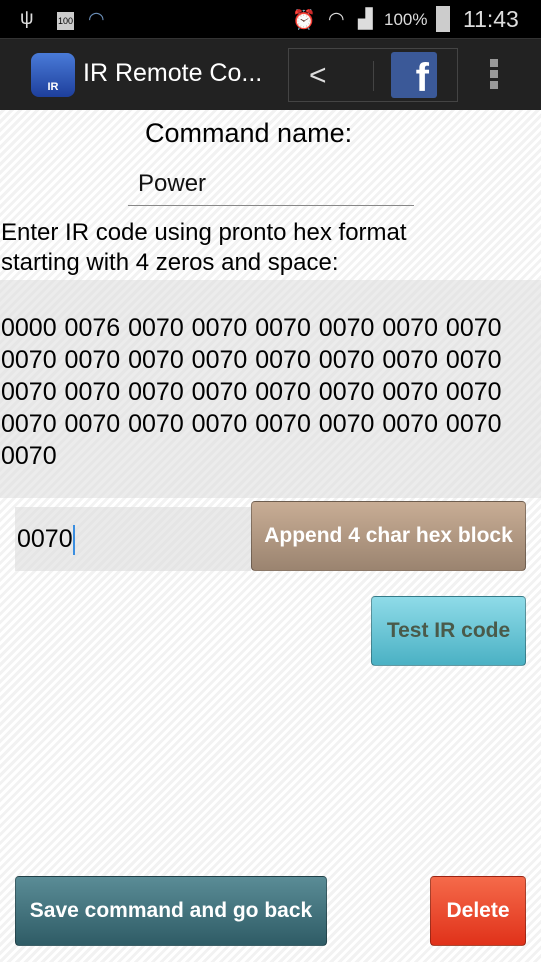  Describe the element at coordinates (318, 76) in the screenshot. I see `share-icon: <` at that location.